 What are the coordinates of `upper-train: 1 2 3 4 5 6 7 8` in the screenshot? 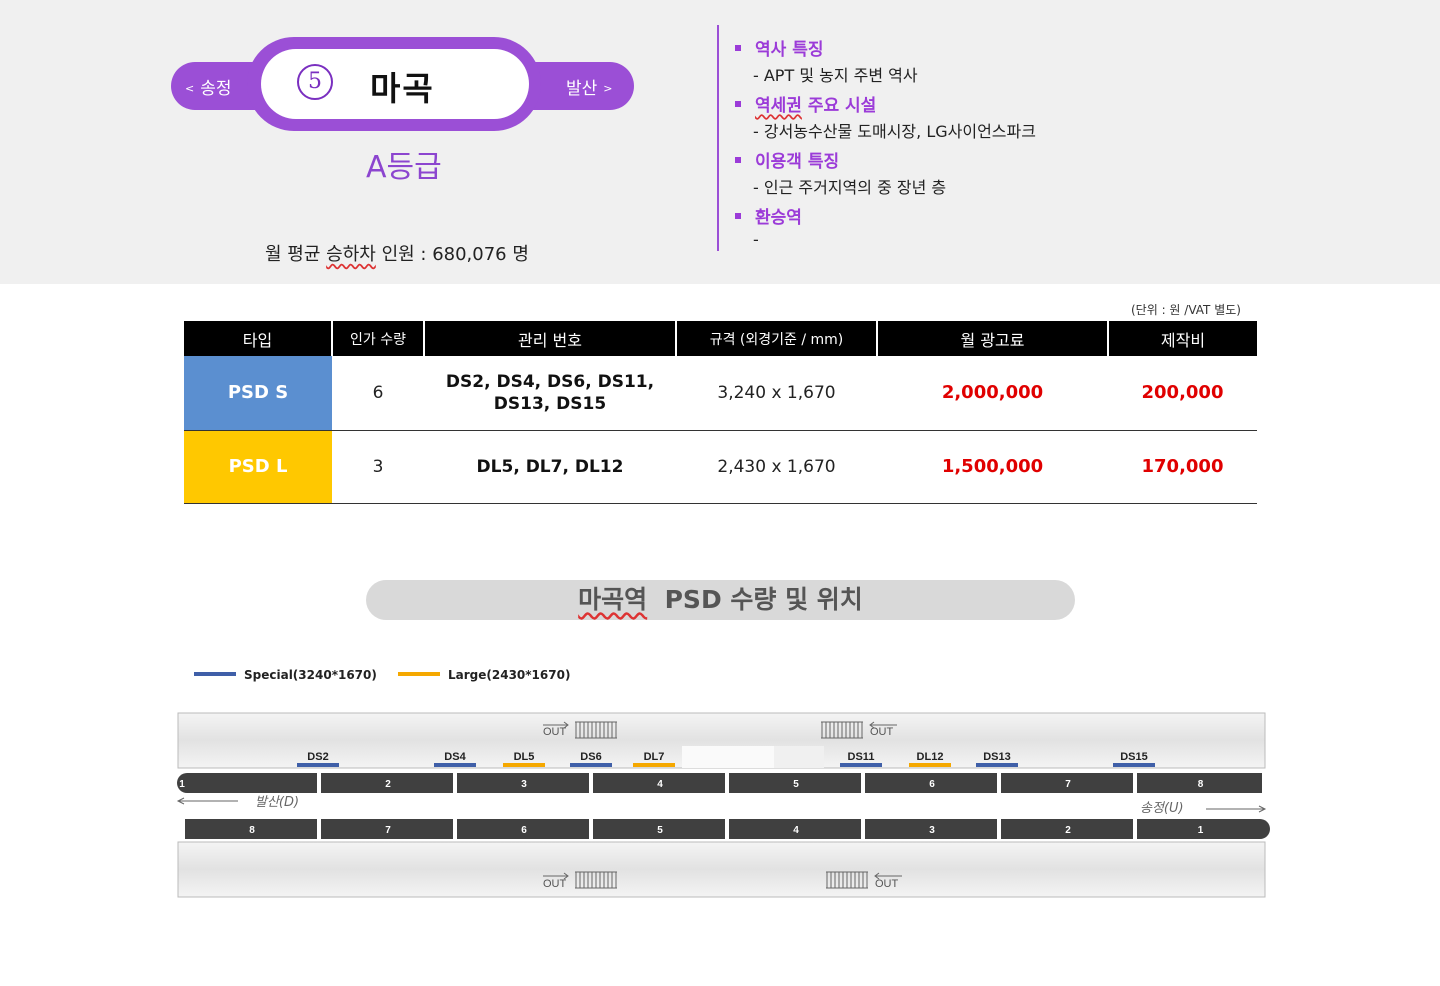 It's located at (719, 783).